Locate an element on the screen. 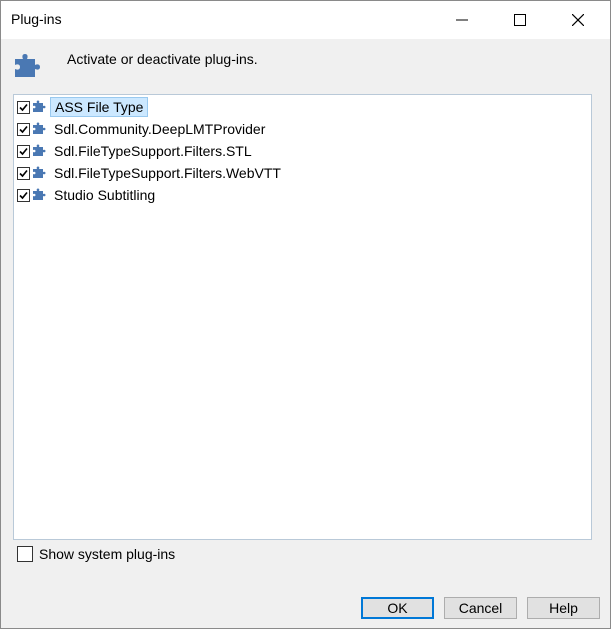  maximize-button is located at coordinates (520, 20).